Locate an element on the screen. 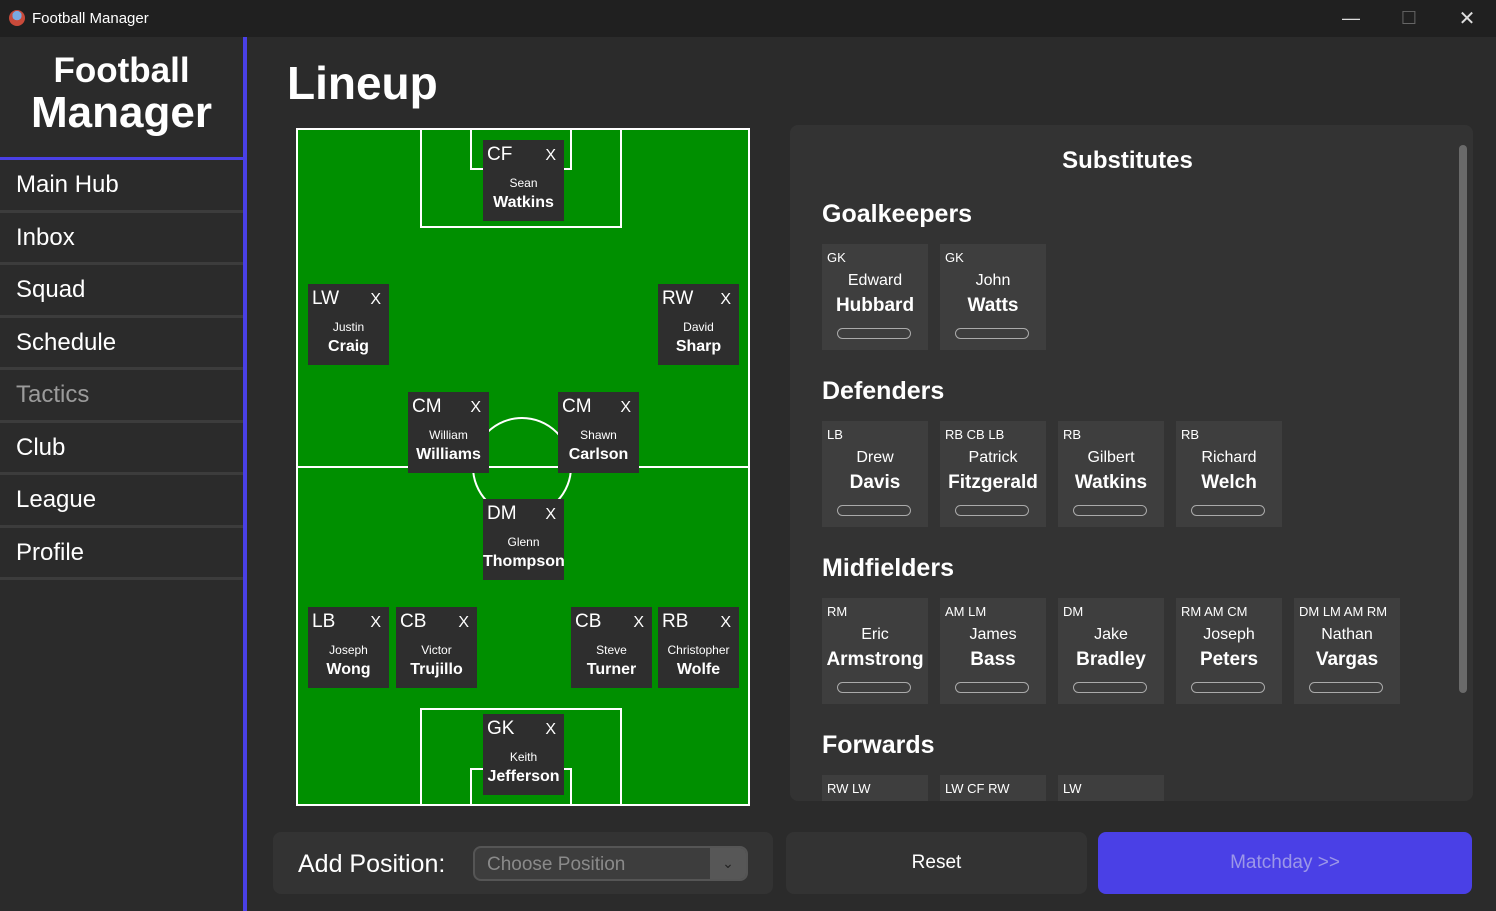 This screenshot has width=1496, height=911. player-first-name: Glenn is located at coordinates (523, 542).